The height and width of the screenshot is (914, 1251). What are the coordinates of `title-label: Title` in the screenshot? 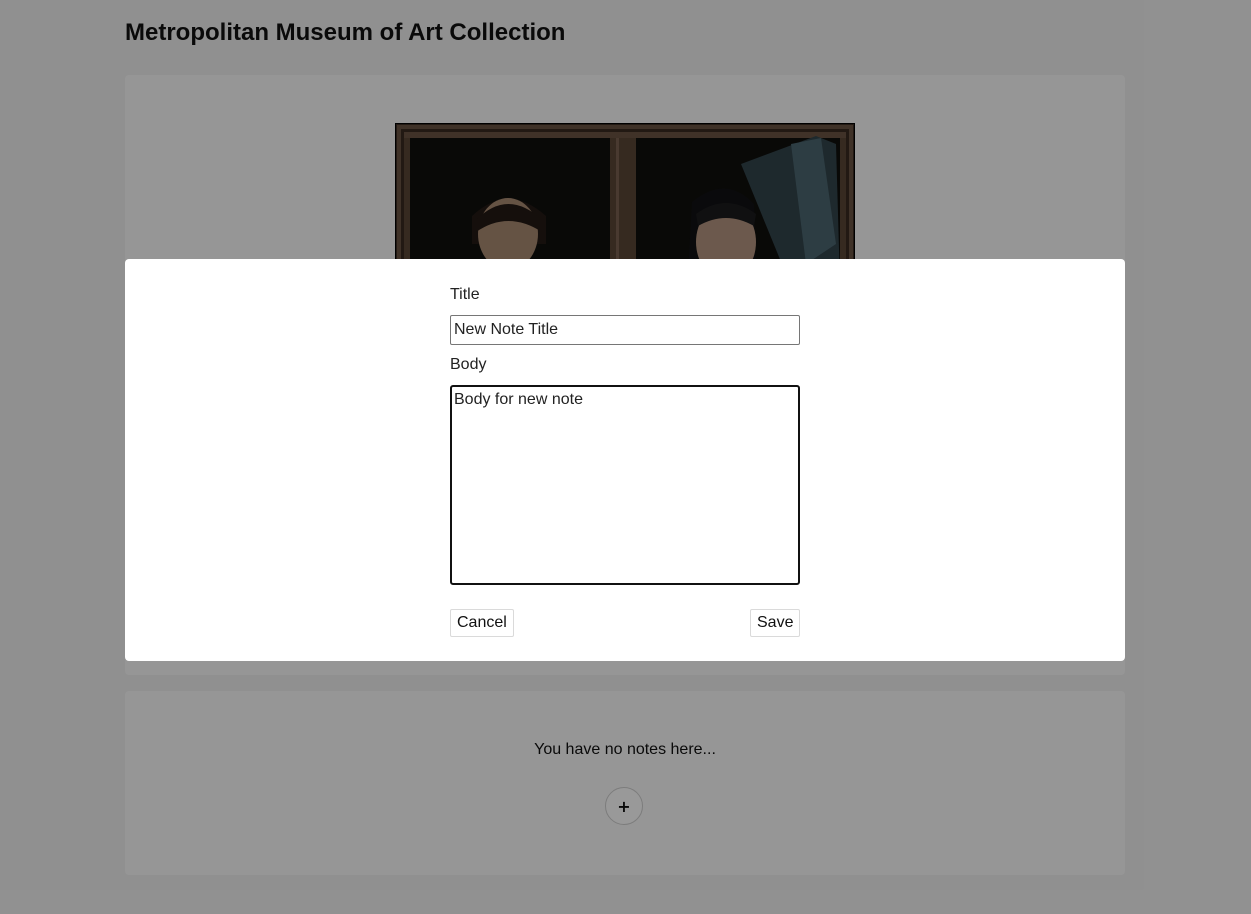 It's located at (465, 294).